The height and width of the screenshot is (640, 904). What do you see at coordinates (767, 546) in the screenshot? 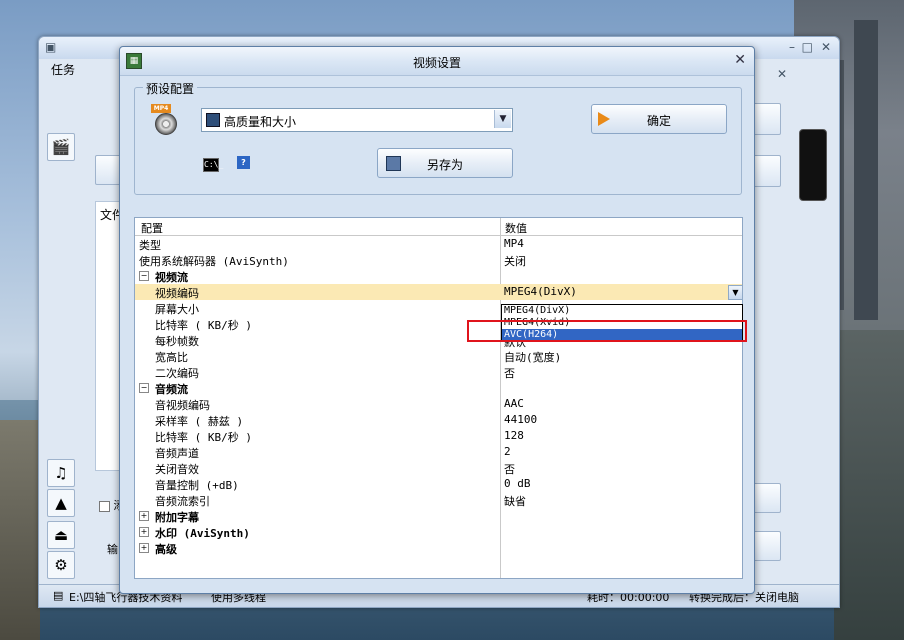
I see `right-start-button` at bounding box center [767, 546].